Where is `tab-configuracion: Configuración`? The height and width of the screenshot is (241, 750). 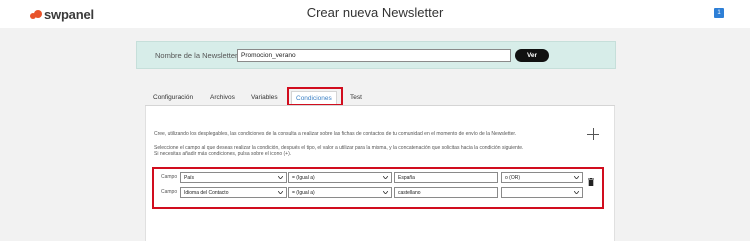 tab-configuracion: Configuración is located at coordinates (173, 98).